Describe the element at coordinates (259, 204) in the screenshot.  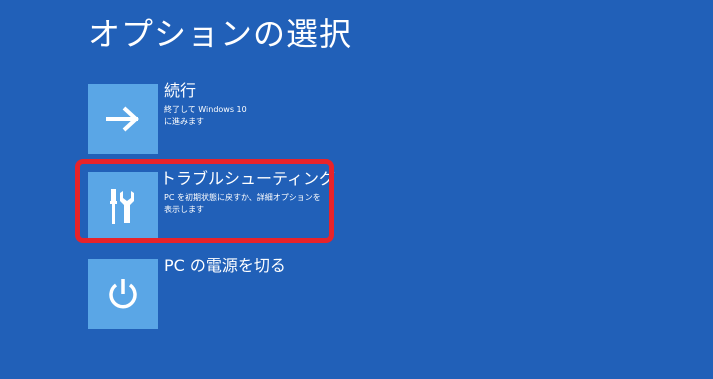
I see `troubleshoot-description: PC を初期状態に戻すか、詳細オプションを 表示します` at that location.